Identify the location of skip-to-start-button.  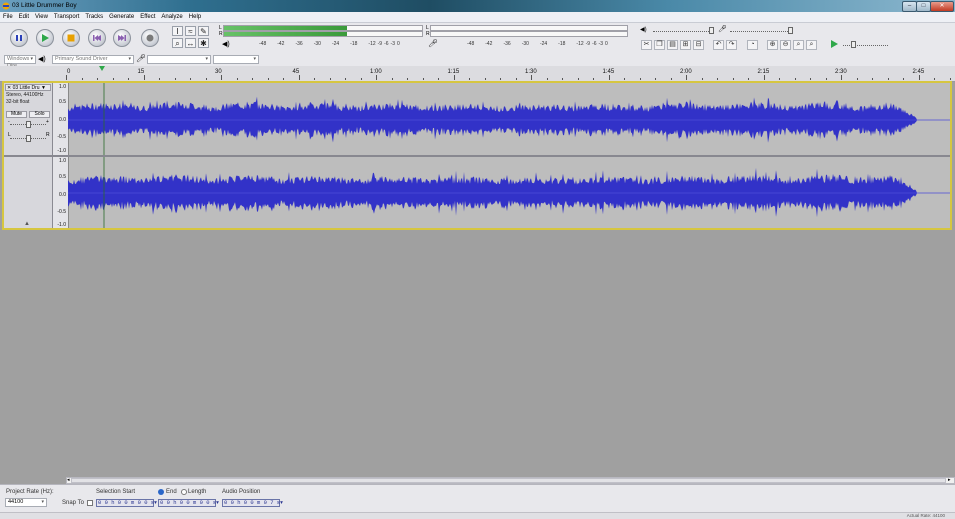
(97, 38).